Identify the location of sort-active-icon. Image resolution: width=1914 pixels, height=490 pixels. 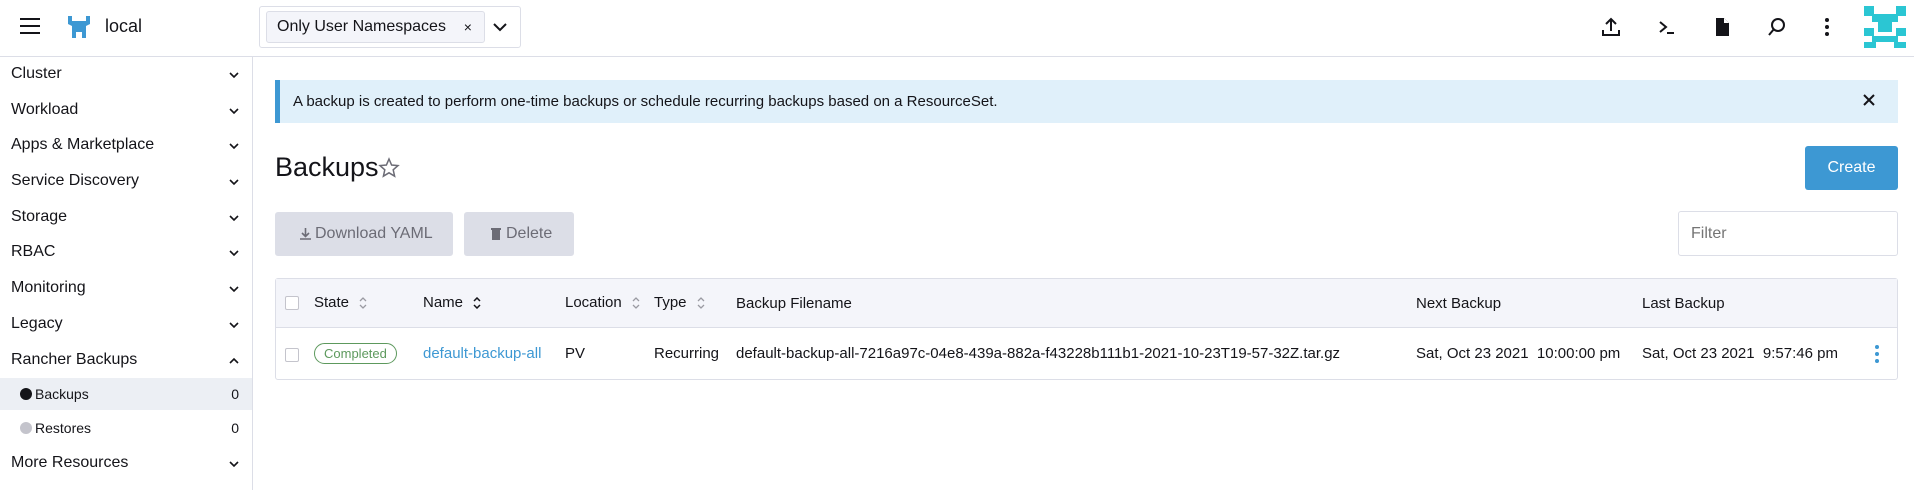
(477, 303).